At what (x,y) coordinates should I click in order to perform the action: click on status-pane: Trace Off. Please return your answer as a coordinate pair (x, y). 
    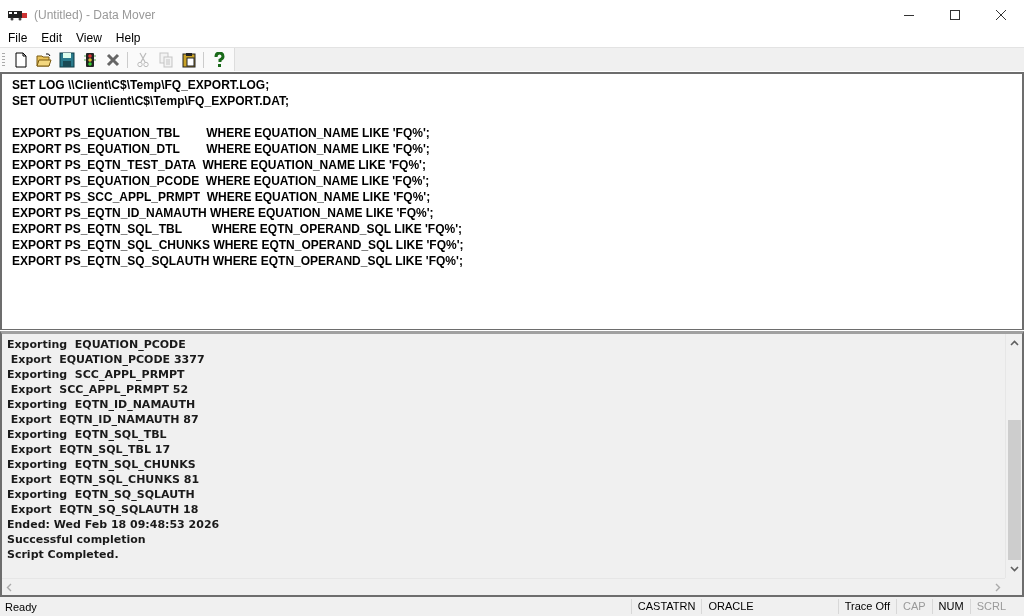
    Looking at the image, I should click on (866, 606).